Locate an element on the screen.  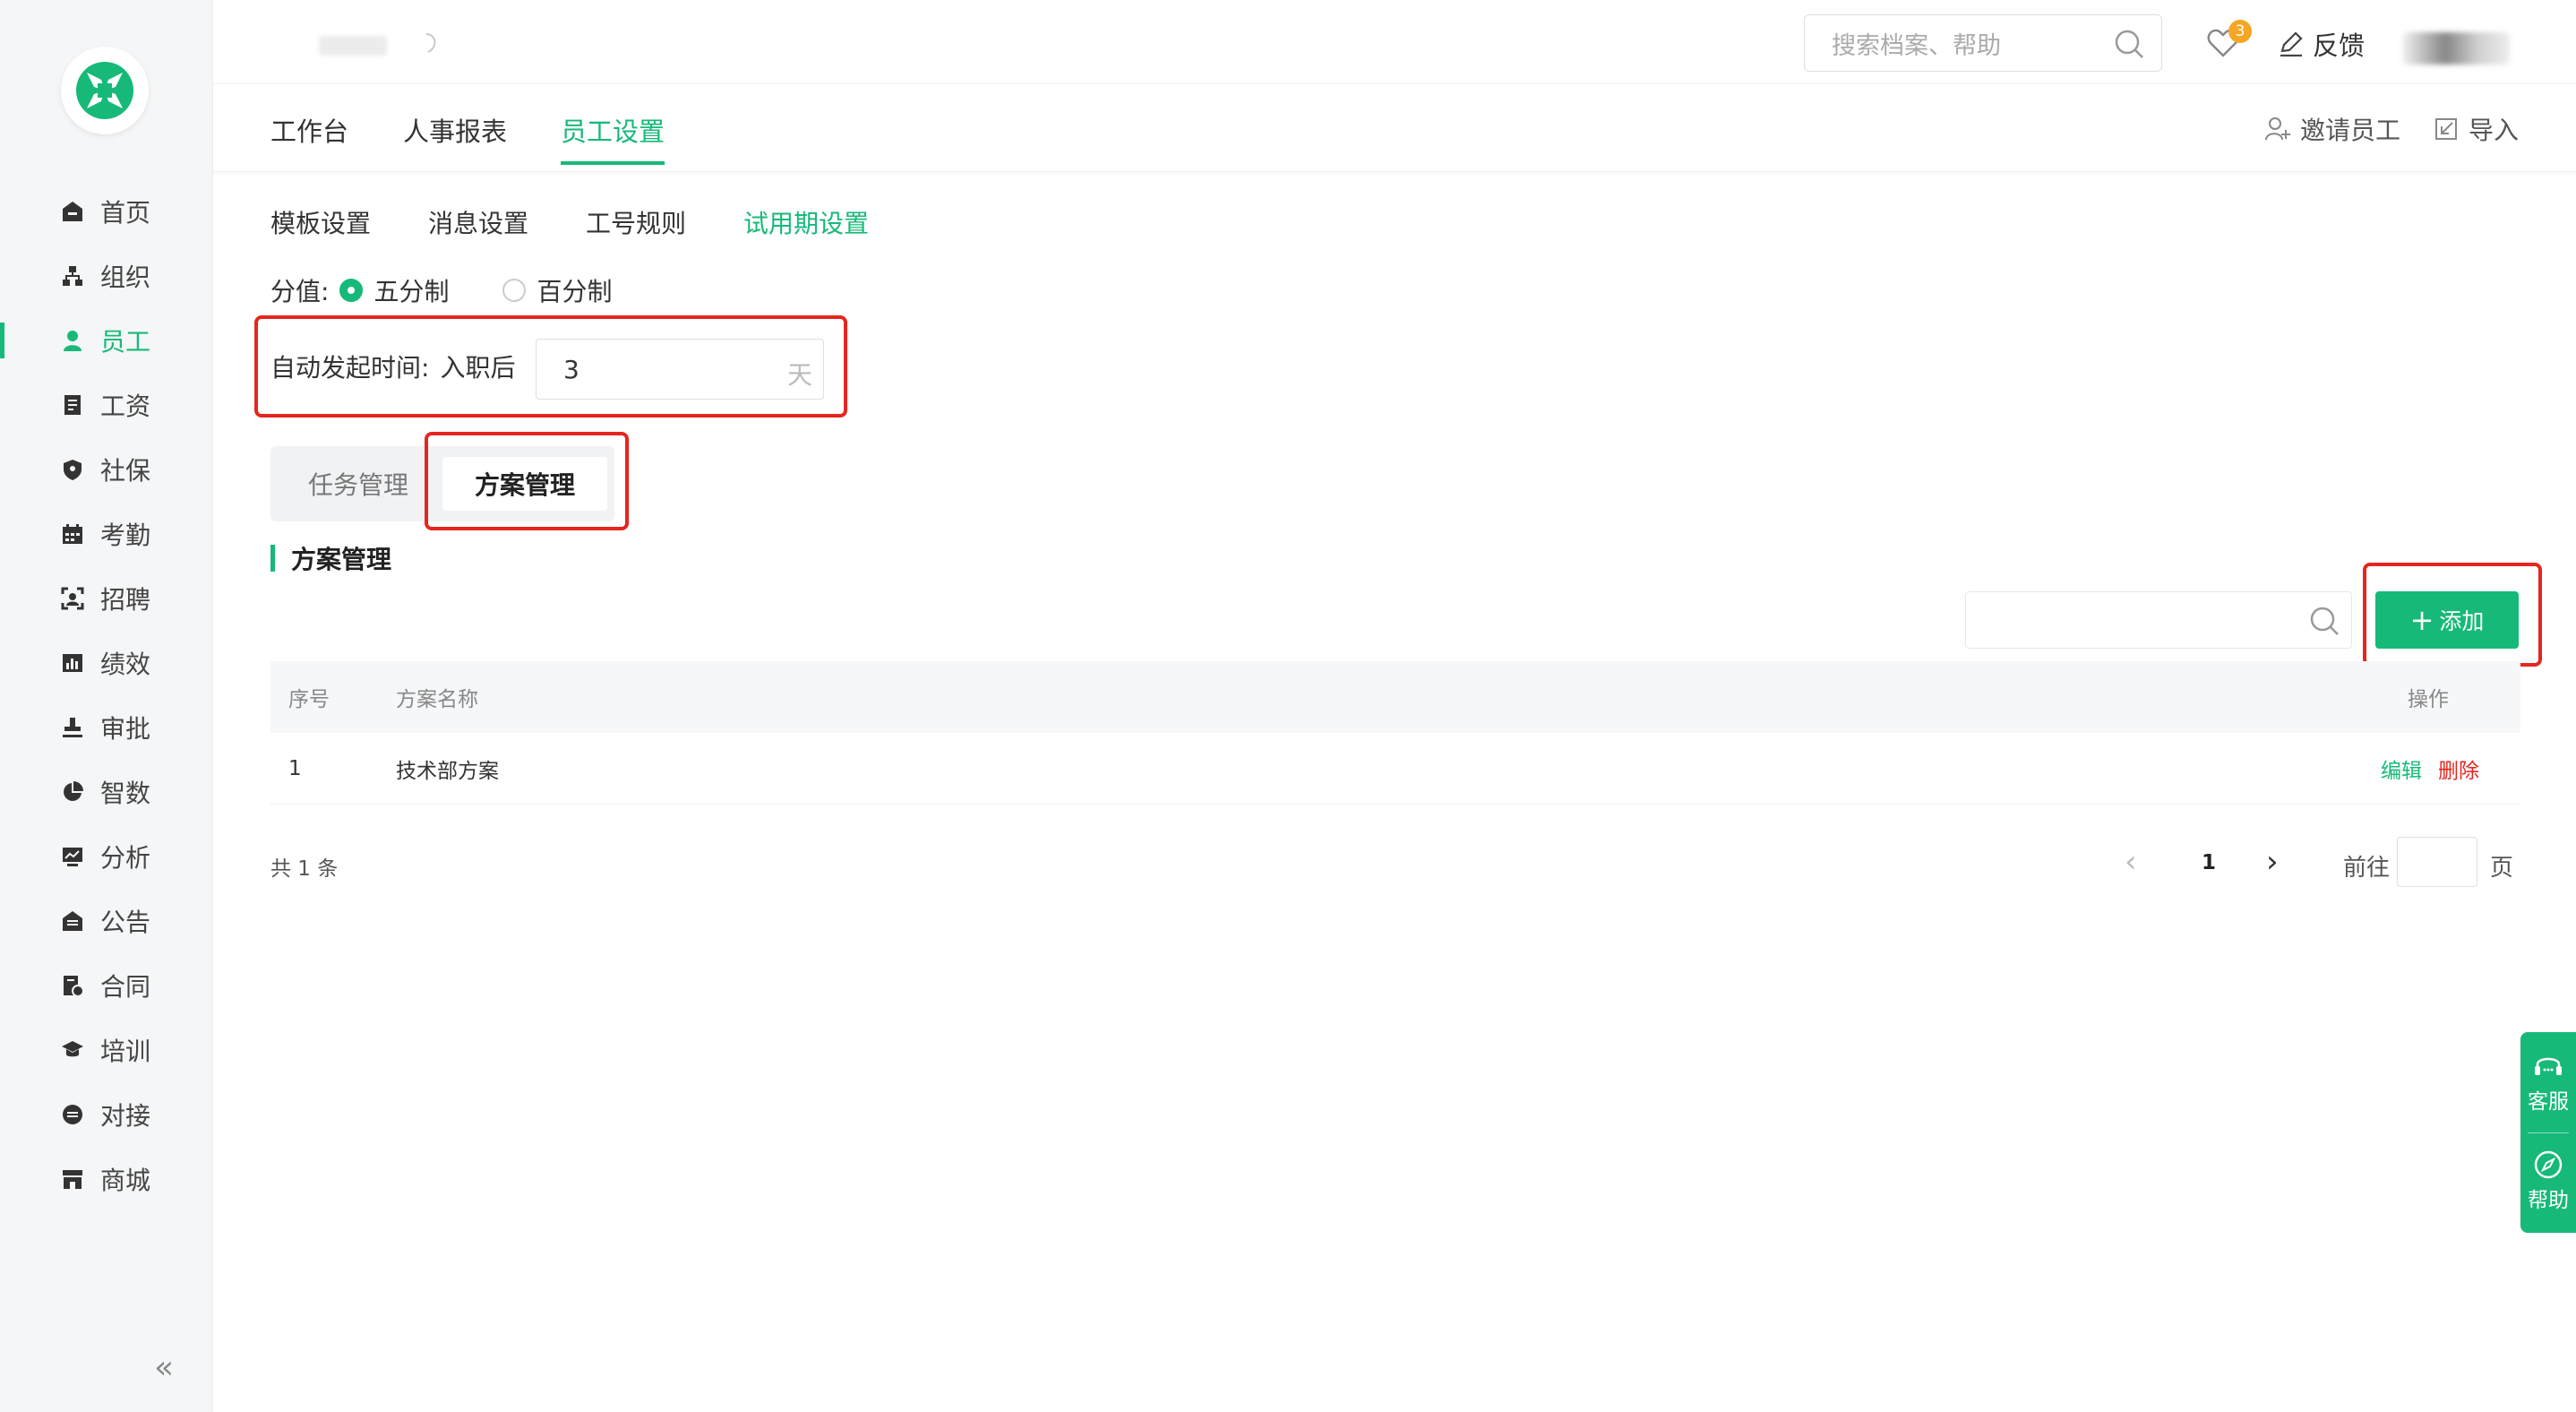
invite-label: 邀请员工 is located at coordinates (2350, 130).